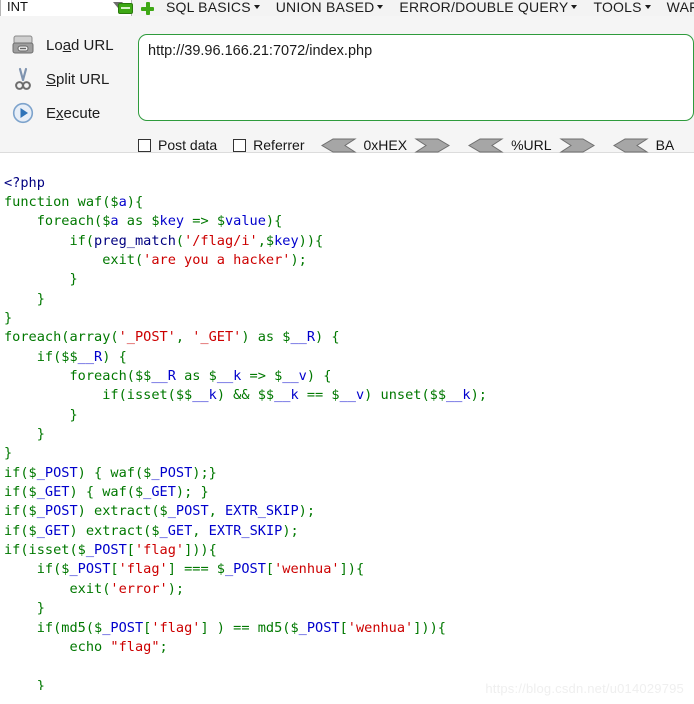 Image resolution: width=694 pixels, height=704 pixels. What do you see at coordinates (92, 45) in the screenshot?
I see `label-part: d URL` at bounding box center [92, 45].